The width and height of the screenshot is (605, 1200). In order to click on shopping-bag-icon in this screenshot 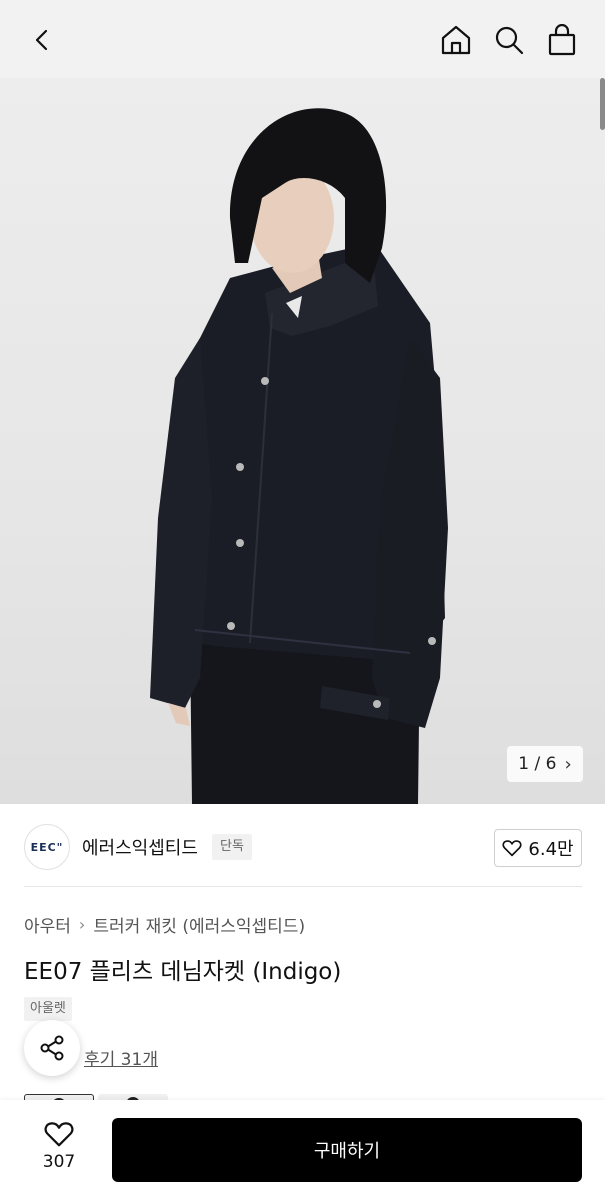, I will do `click(562, 40)`.